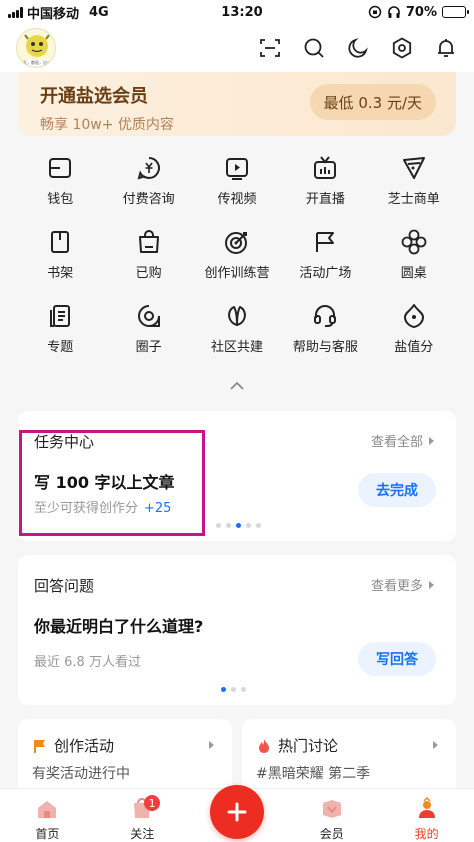 Image resolution: width=474 pixels, height=842 pixels. I want to click on grid-item-label: 书架, so click(60, 273).